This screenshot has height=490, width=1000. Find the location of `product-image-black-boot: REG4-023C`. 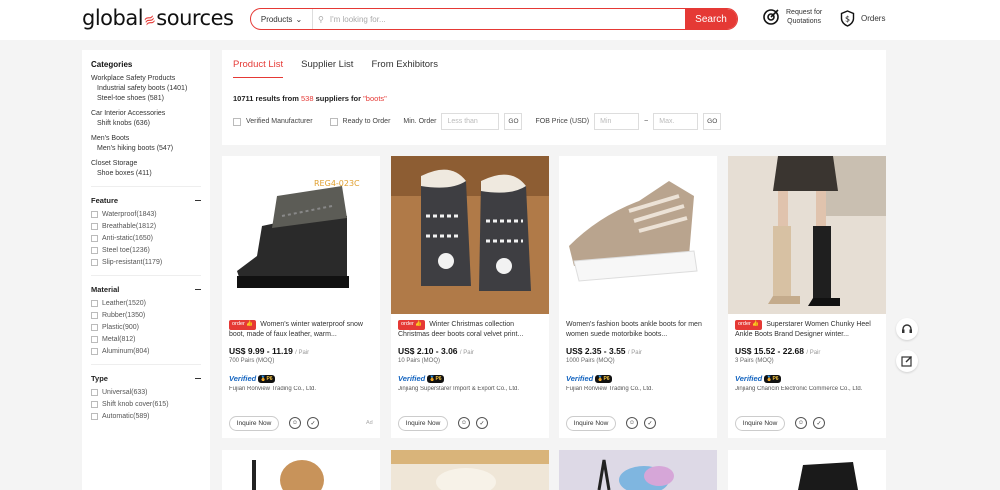

product-image-black-boot: REG4-023C is located at coordinates (301, 235).